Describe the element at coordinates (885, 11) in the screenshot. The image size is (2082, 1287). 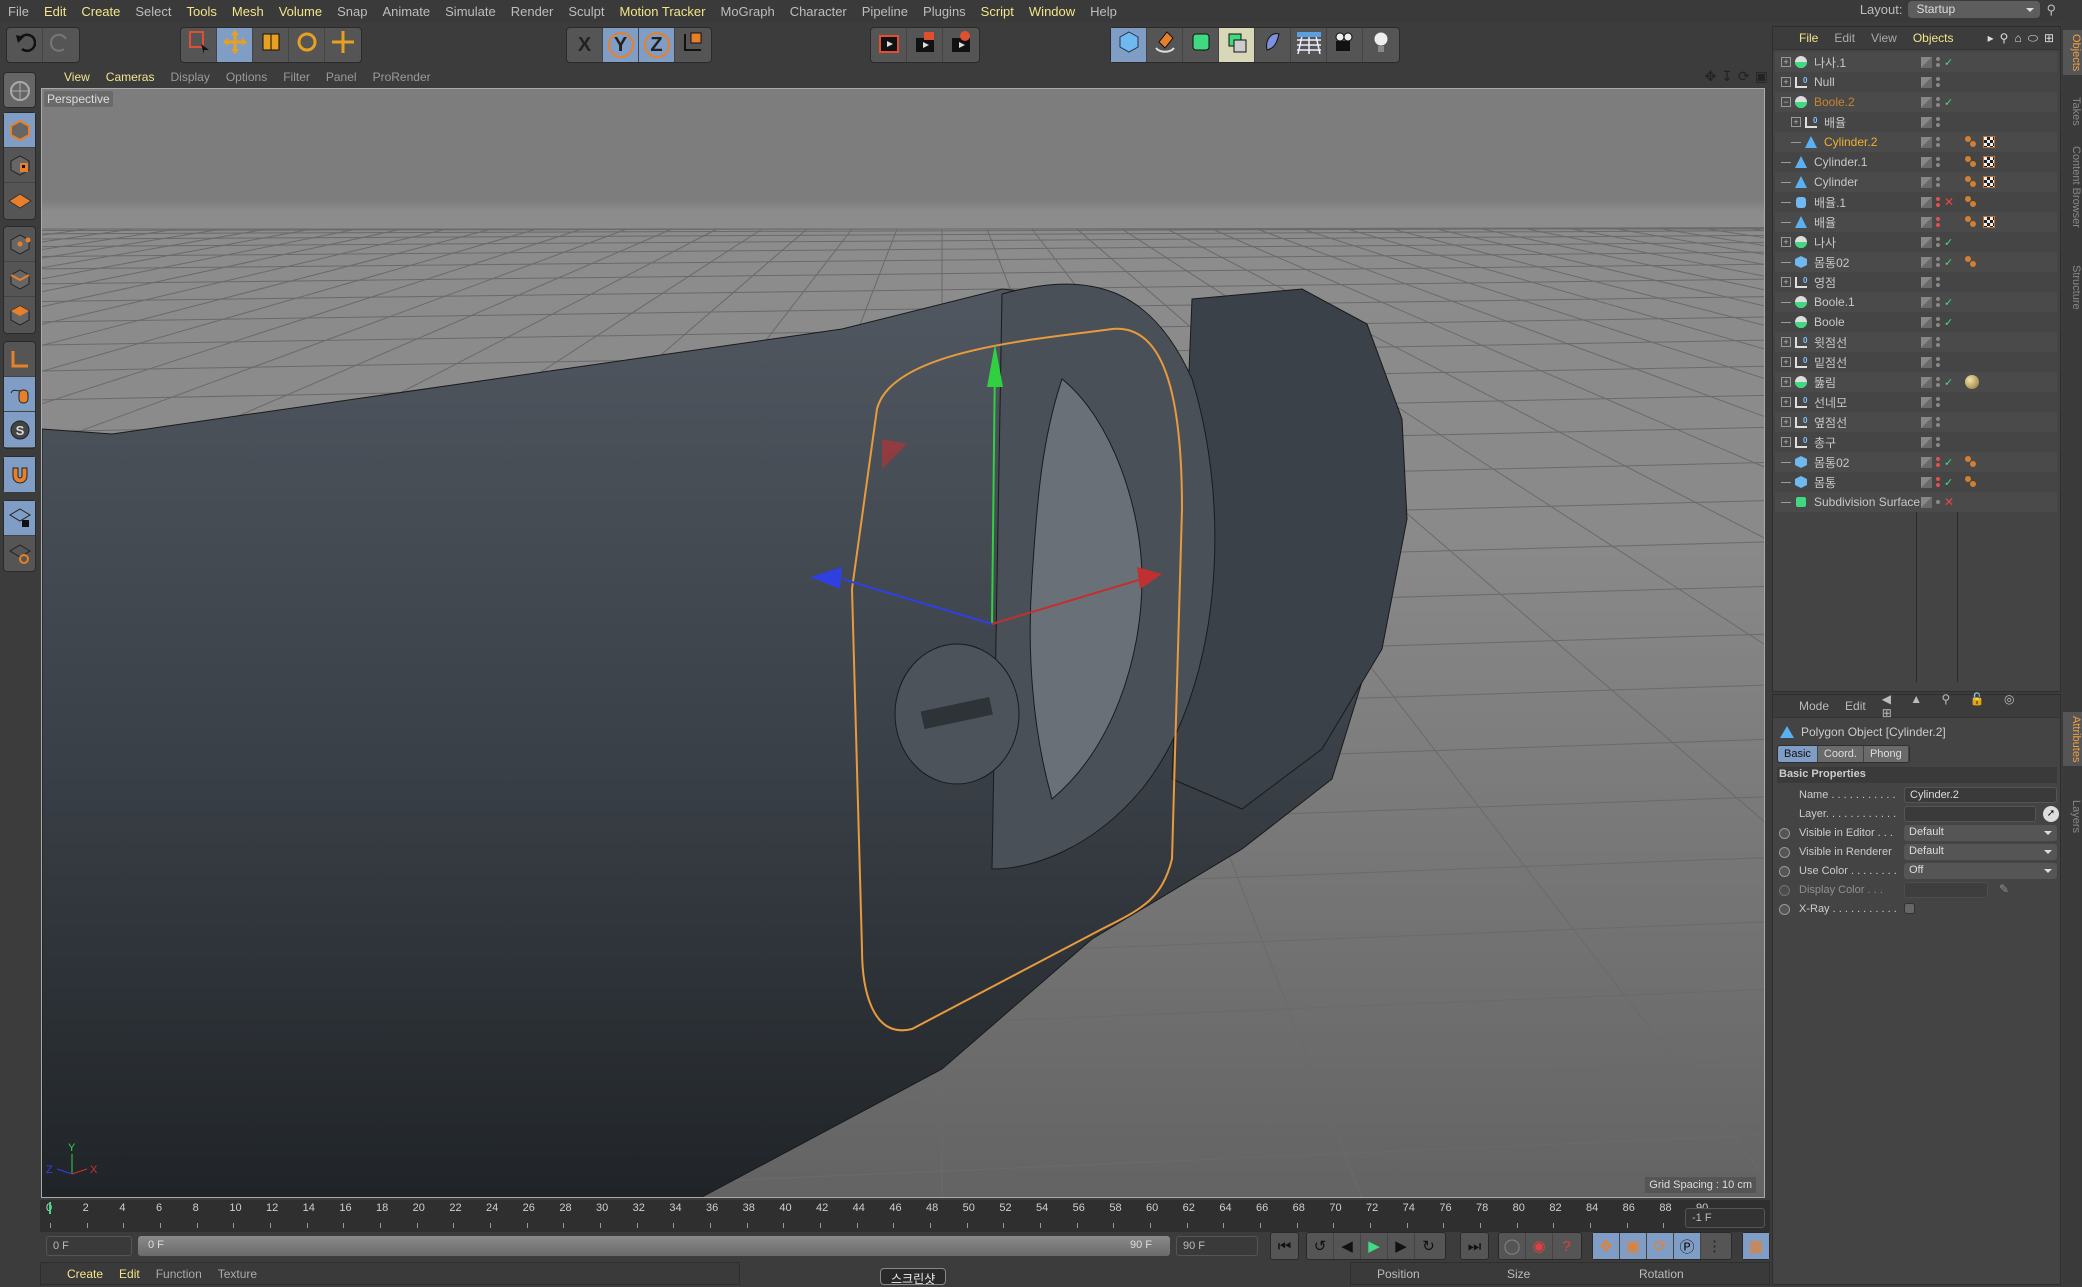
I see `menu-pipeline: Pipeline` at that location.